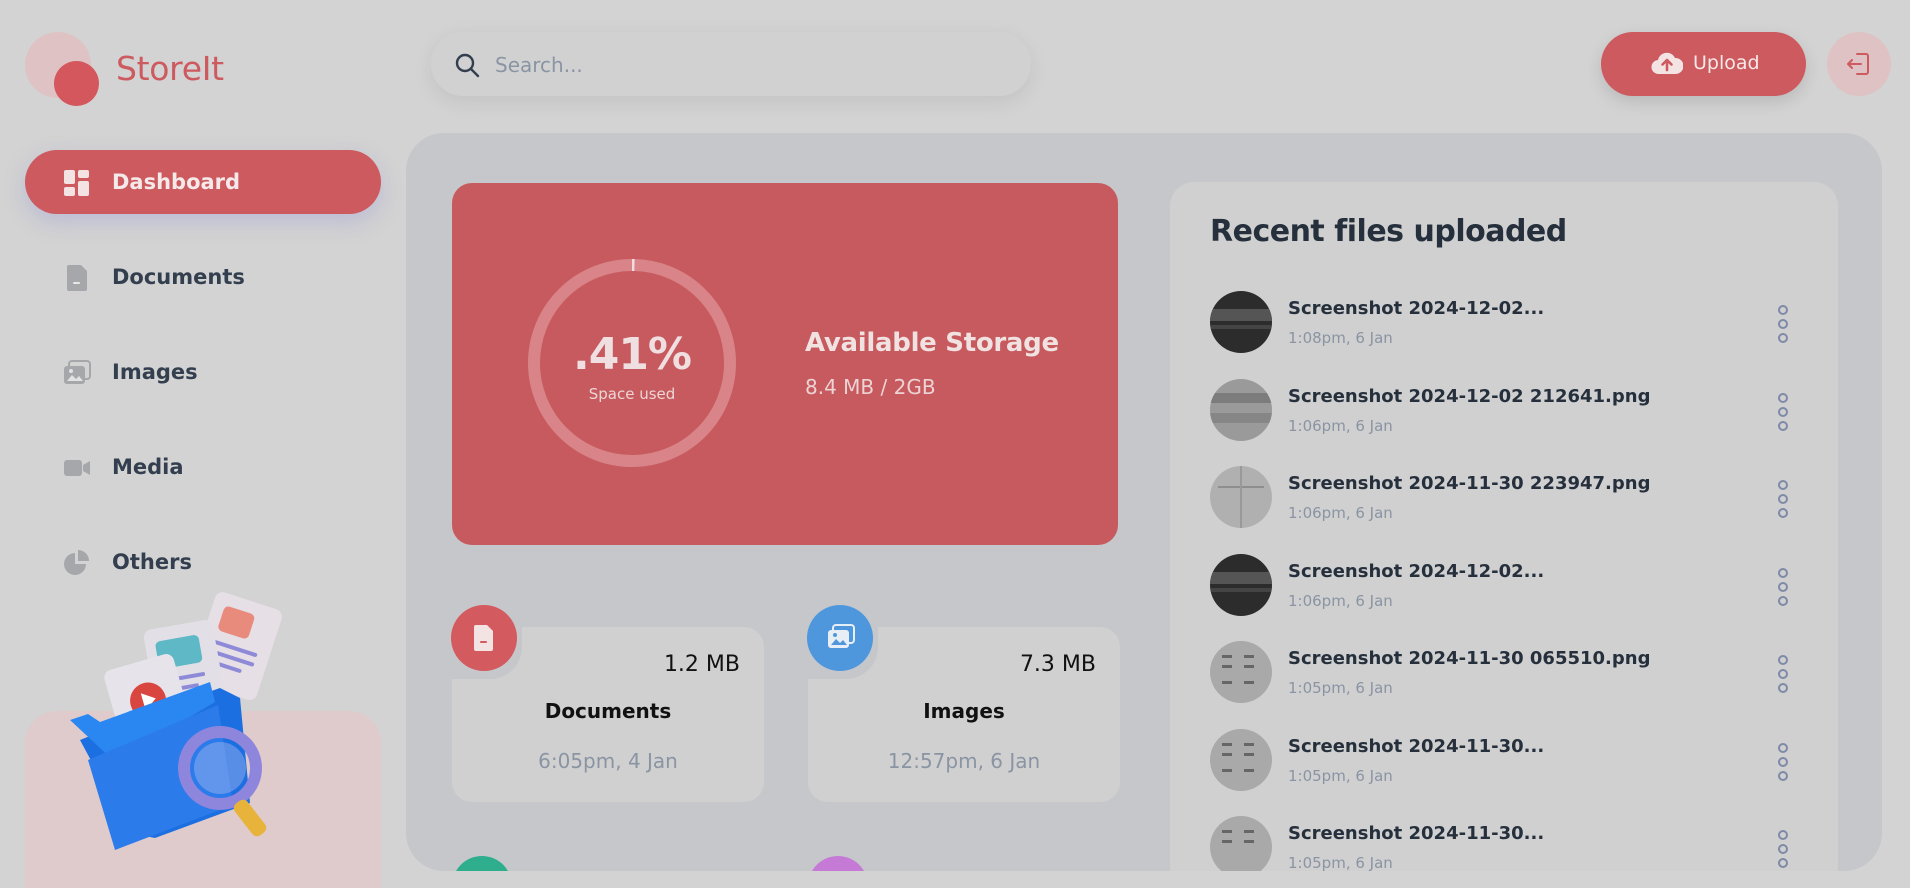  Describe the element at coordinates (203, 372) in the screenshot. I see `sidebar-item-images: Images` at that location.